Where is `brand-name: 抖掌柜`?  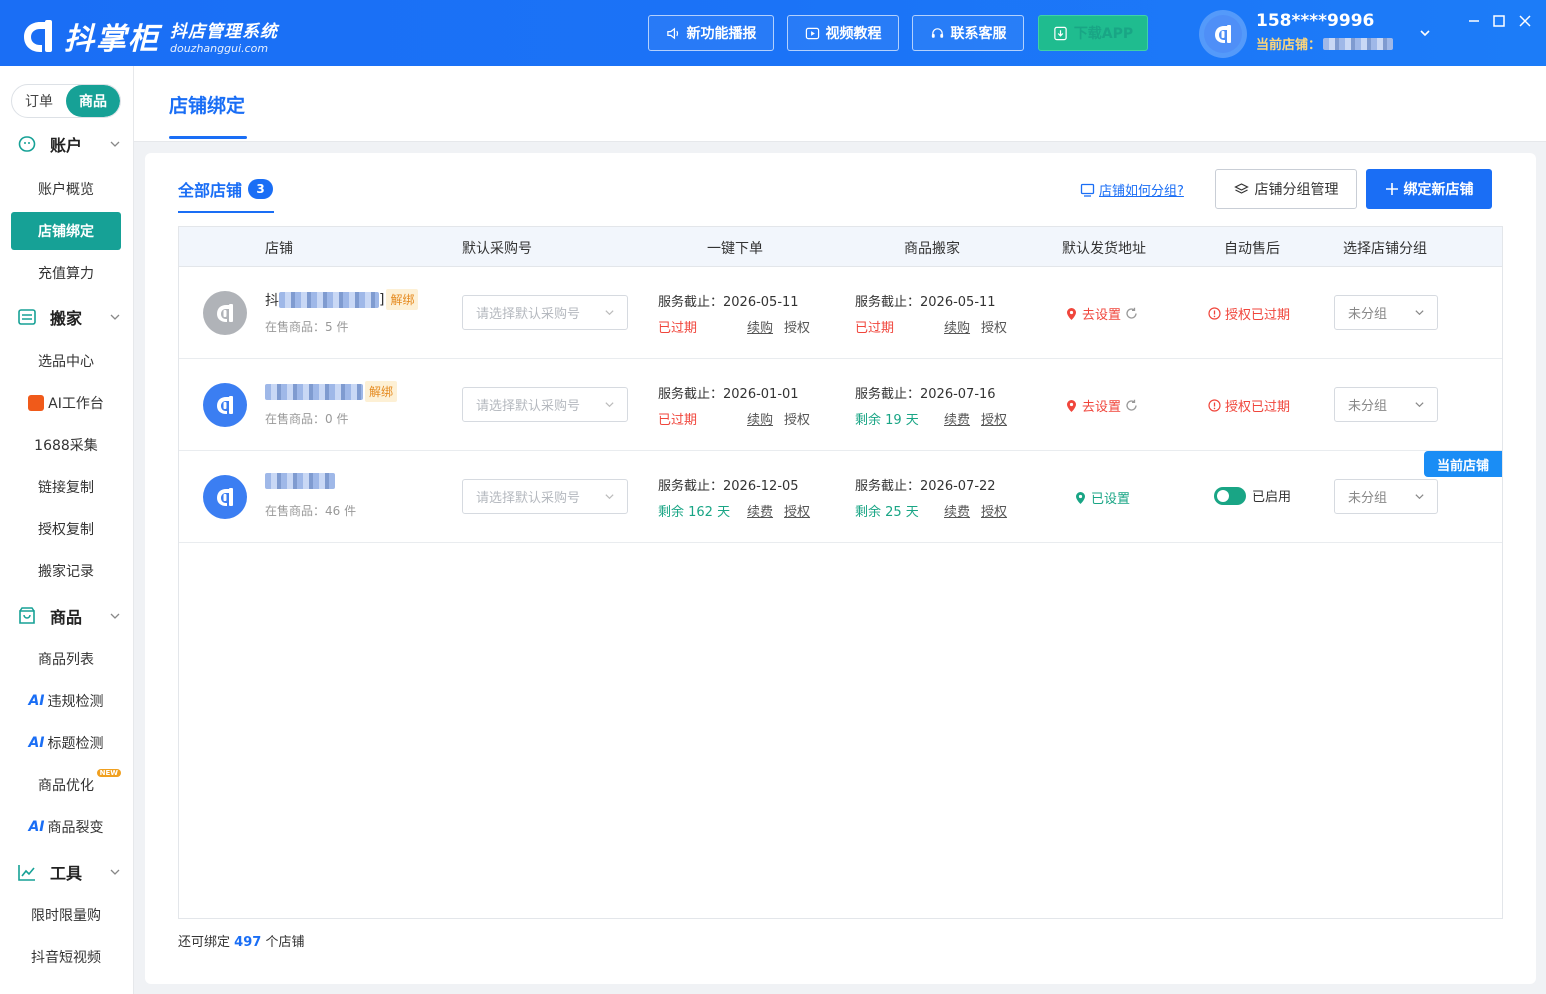 brand-name: 抖掌柜 is located at coordinates (112, 39).